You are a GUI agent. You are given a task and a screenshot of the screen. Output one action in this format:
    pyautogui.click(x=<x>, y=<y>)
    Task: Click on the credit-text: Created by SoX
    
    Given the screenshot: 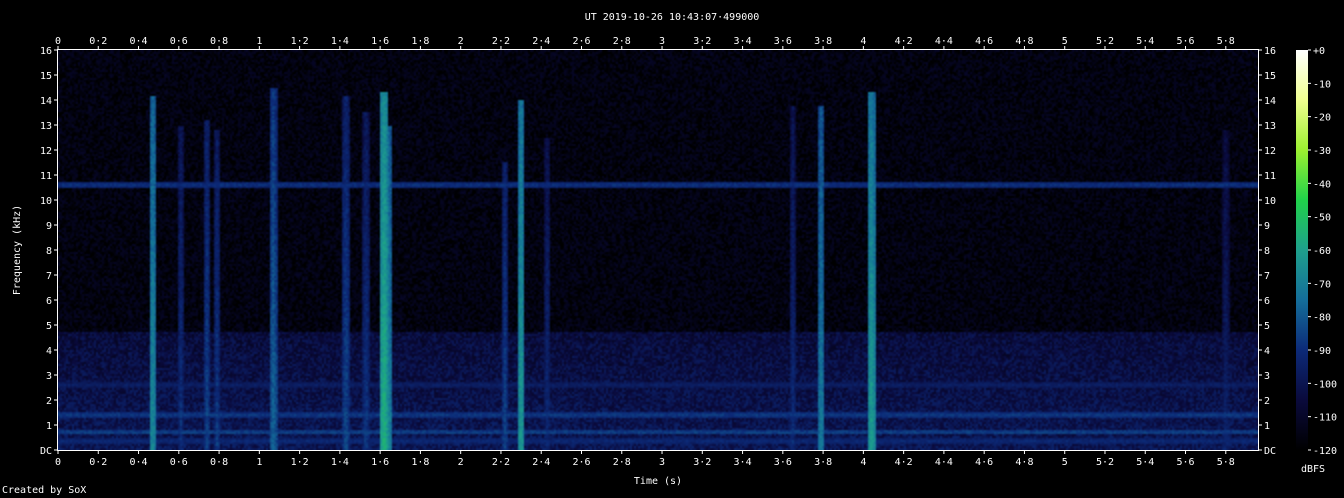 What is the action you would take?
    pyautogui.click(x=44, y=490)
    